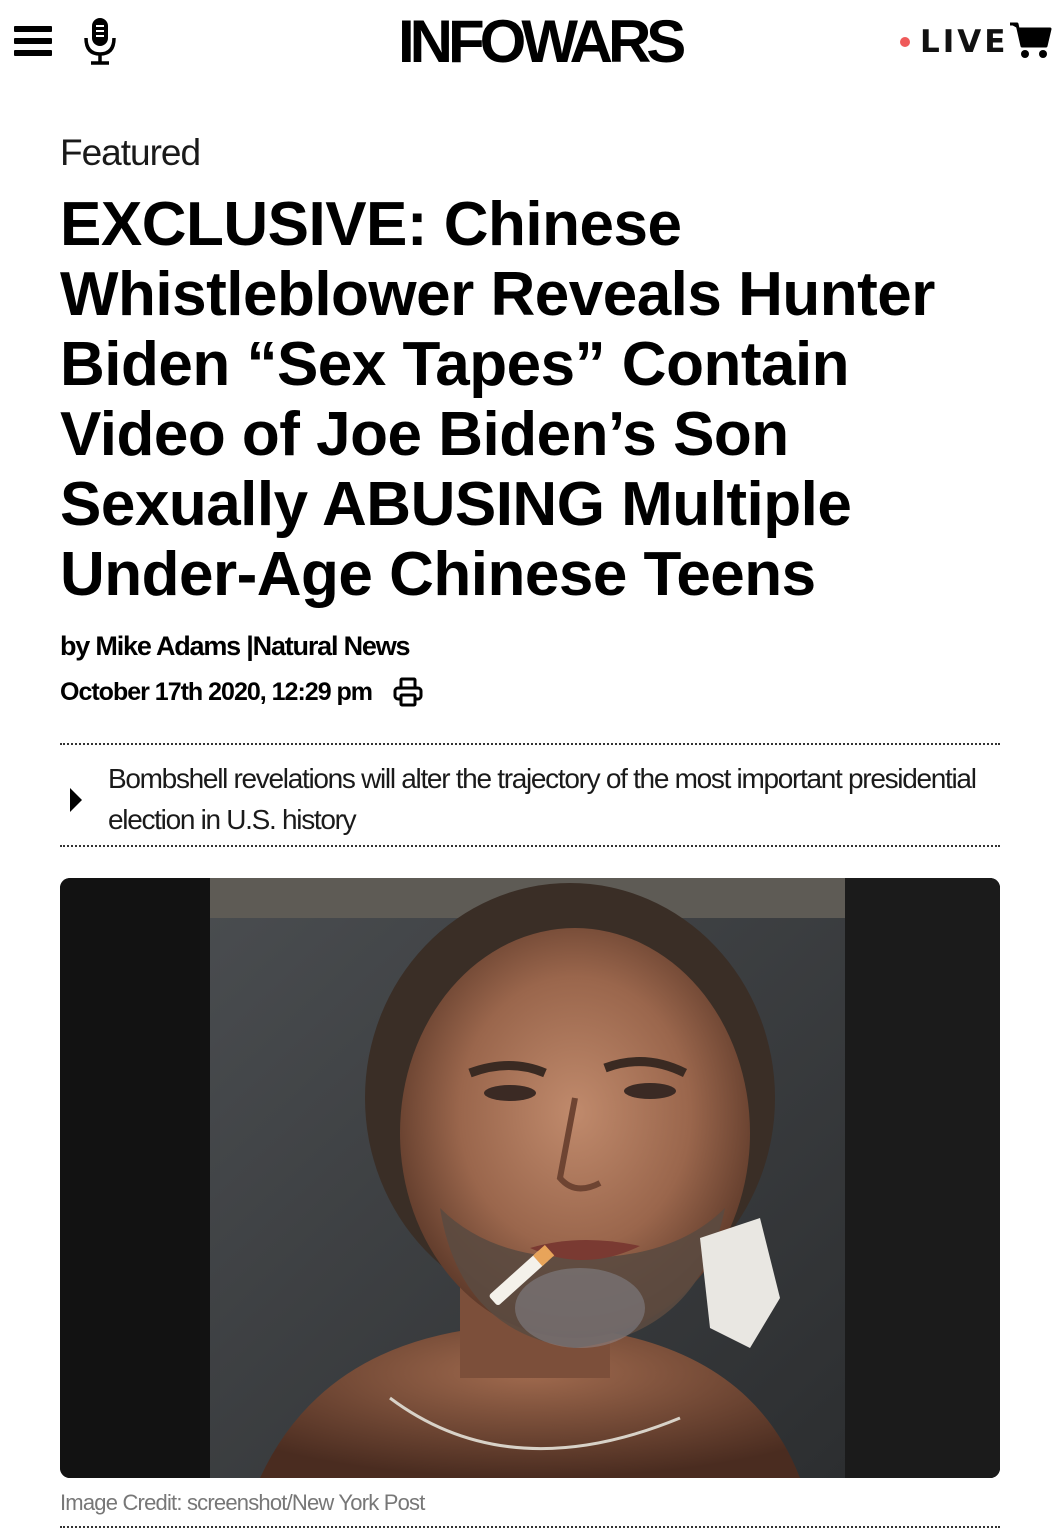 Image resolution: width=1062 pixels, height=1534 pixels. Describe the element at coordinates (530, 846) in the screenshot. I see `summary-bottom-divider` at that location.